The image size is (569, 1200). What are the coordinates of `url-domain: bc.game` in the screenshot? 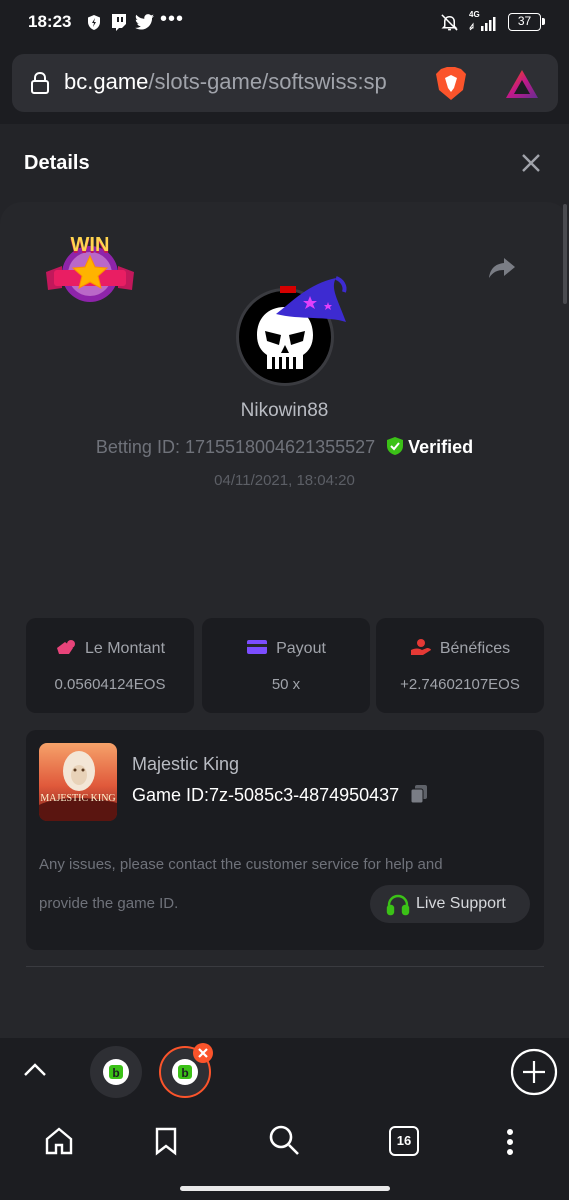 It's located at (106, 81).